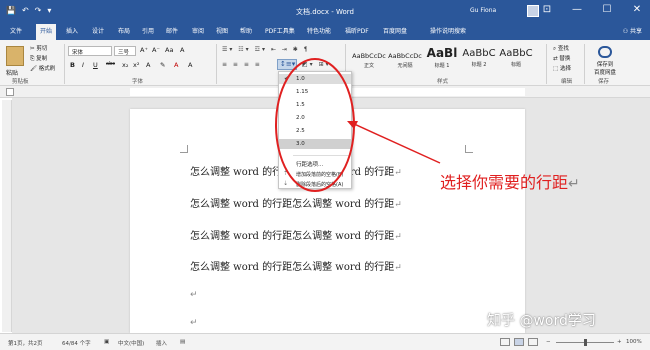 This screenshot has width=650, height=350. What do you see at coordinates (315, 131) in the screenshot?
I see `line-spacing-option: 2.5` at bounding box center [315, 131].